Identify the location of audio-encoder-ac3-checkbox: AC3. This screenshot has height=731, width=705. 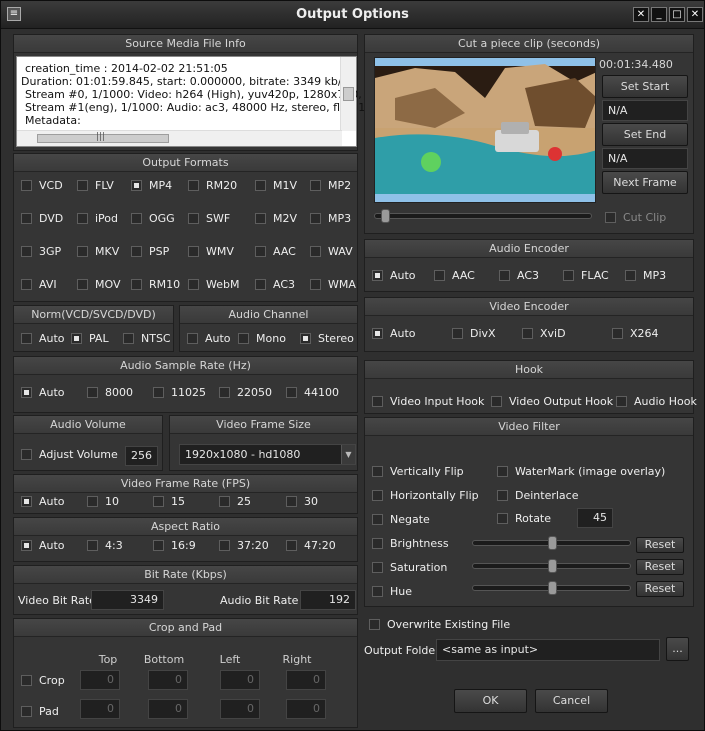
(519, 275).